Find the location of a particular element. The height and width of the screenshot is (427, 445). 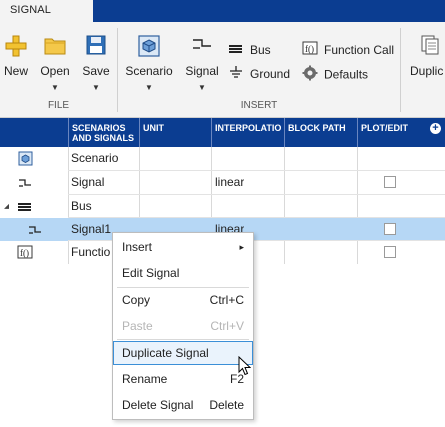

duplicate-button: Duplic is located at coordinates (426, 69).